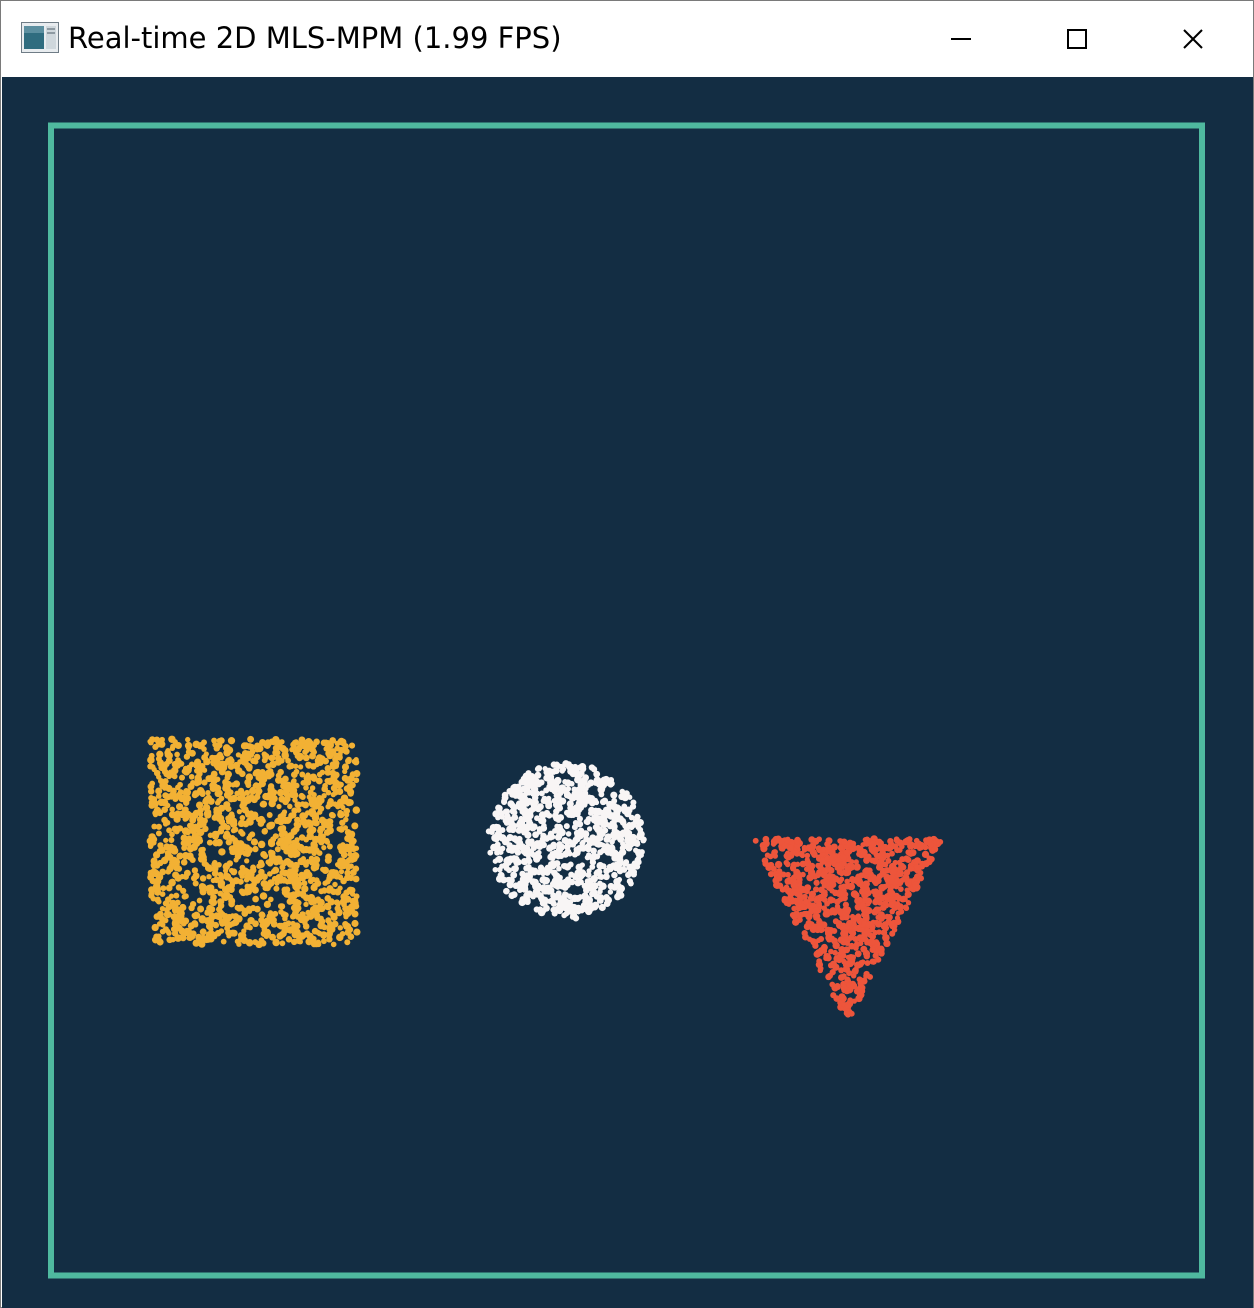 The image size is (1254, 1308). What do you see at coordinates (627, 38) in the screenshot?
I see `title-bar: Real-time 2D MLS-MPM (1.99 FPS)` at bounding box center [627, 38].